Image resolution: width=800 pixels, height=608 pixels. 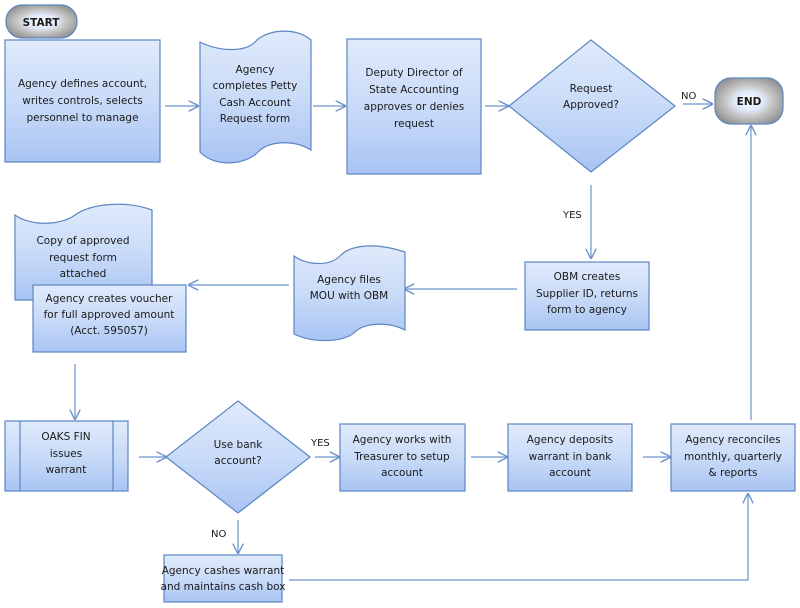 I want to click on node-files-mou: Agency files MOU with OBM, so click(x=349, y=293).